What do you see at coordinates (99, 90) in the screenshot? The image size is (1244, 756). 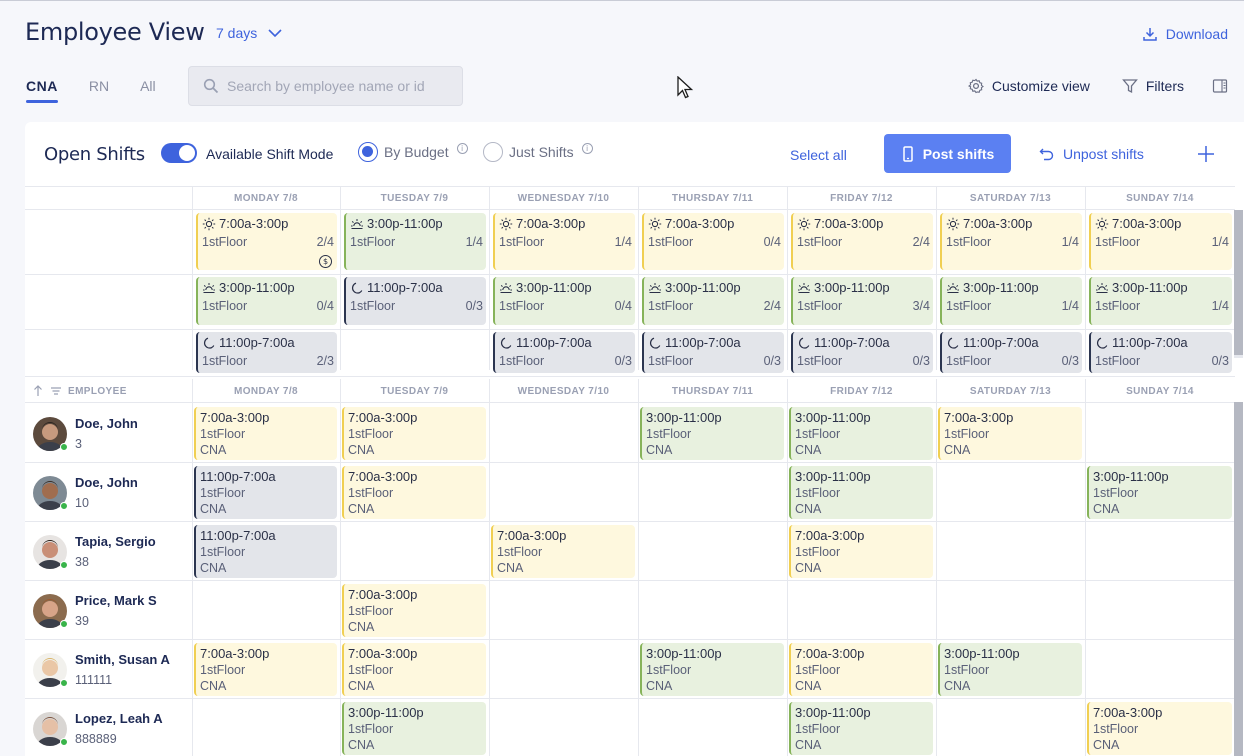 I see `tab-rn: RN` at bounding box center [99, 90].